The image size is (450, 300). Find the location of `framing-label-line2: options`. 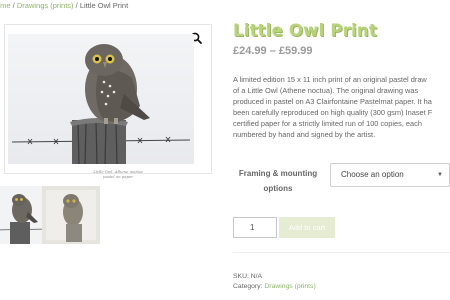

framing-label-line2: options is located at coordinates (278, 188).